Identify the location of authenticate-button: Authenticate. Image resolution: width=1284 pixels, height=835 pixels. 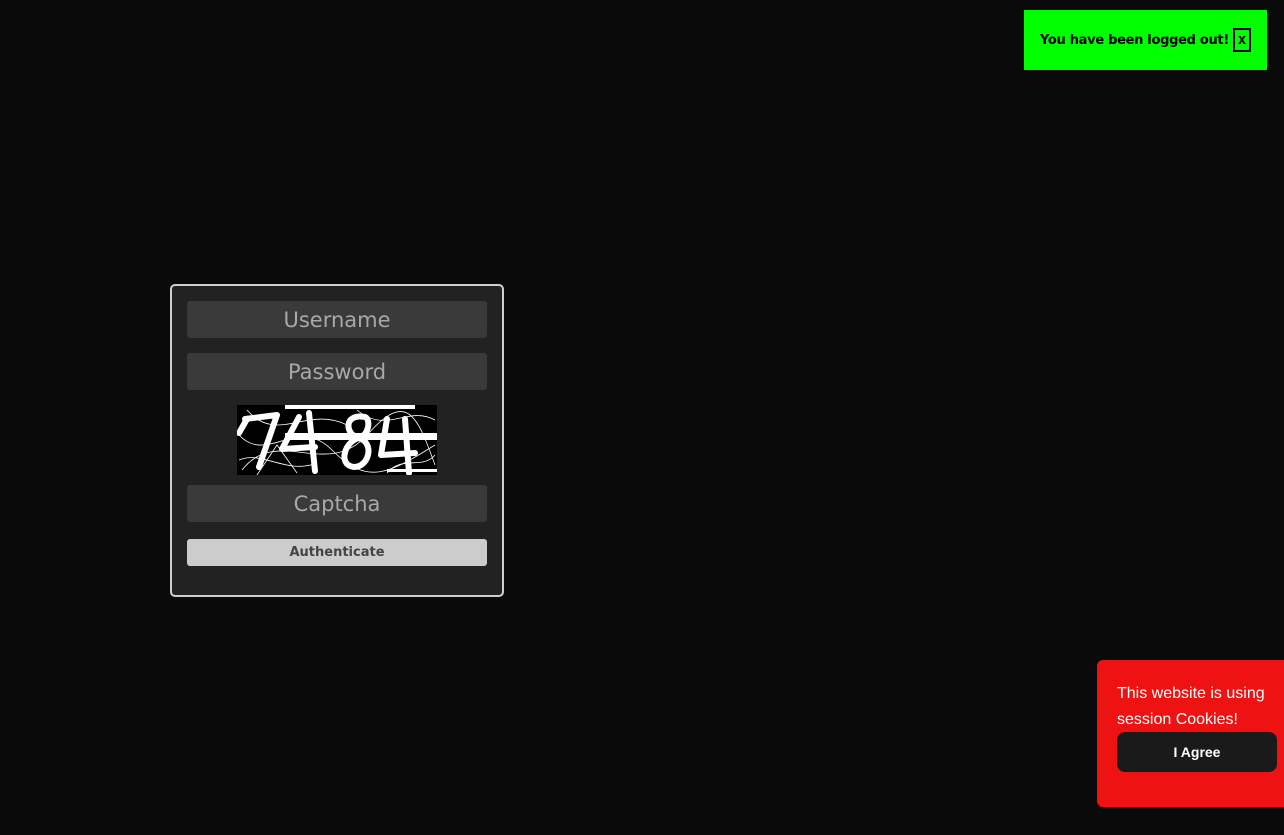
(337, 552).